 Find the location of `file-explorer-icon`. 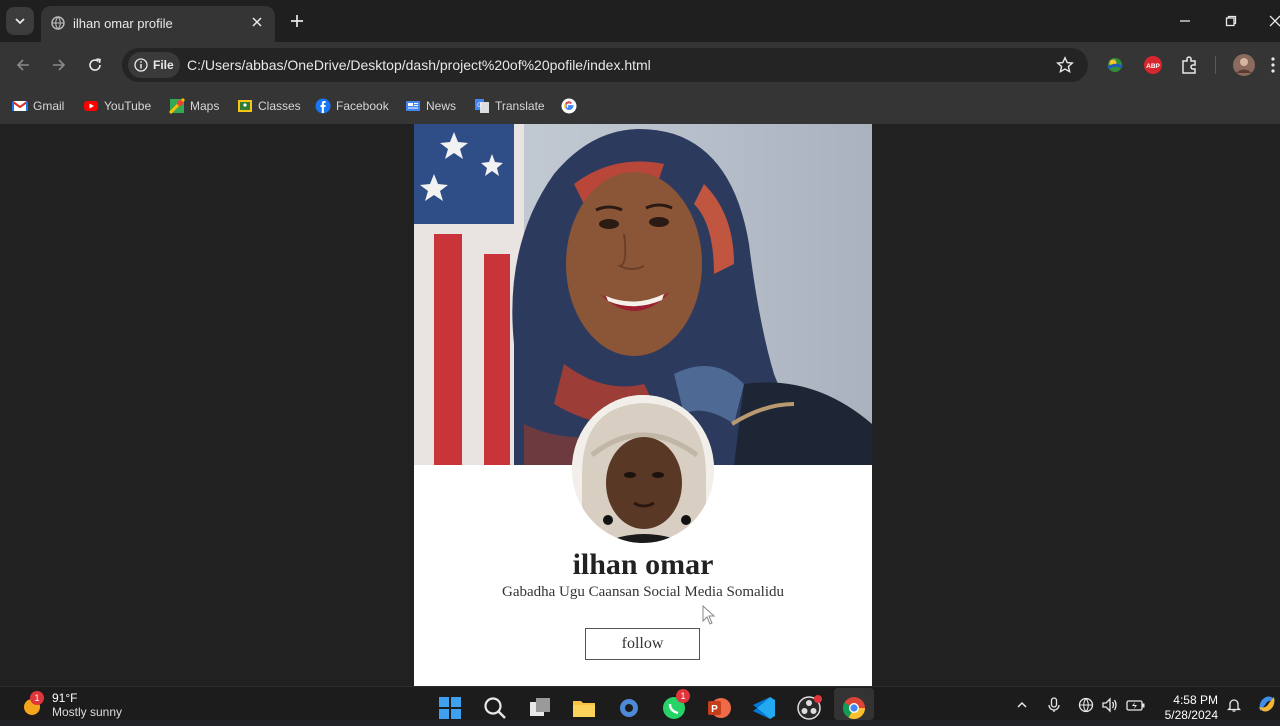

file-explorer-icon is located at coordinates (584, 708).